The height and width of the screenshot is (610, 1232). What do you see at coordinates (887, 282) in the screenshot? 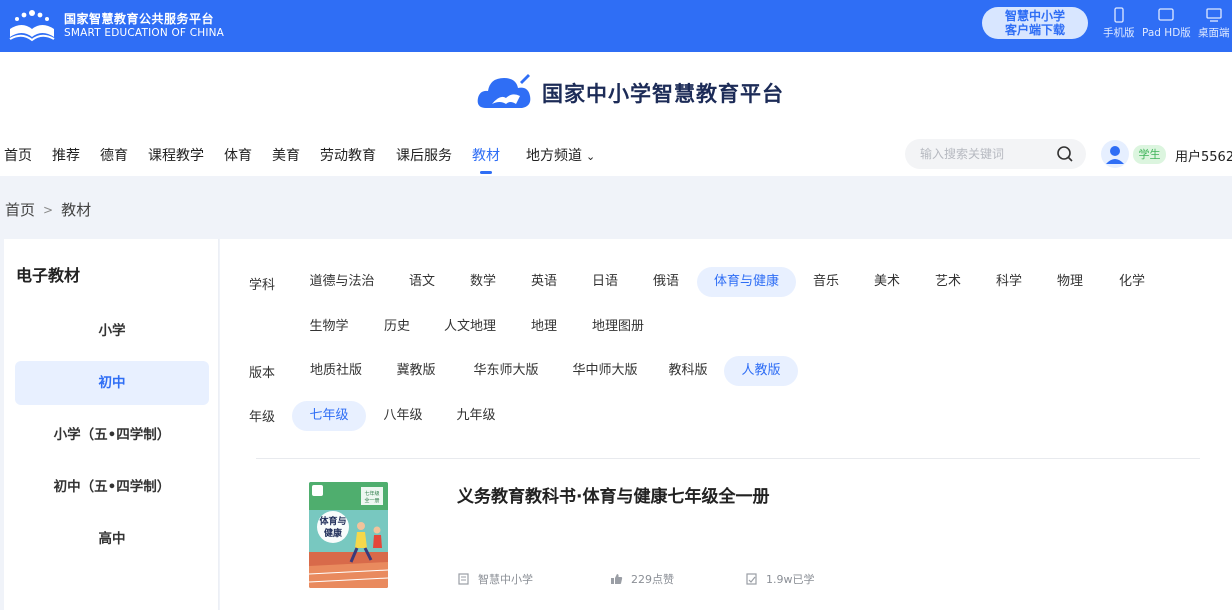
I see `subject-chip: 美术` at bounding box center [887, 282].